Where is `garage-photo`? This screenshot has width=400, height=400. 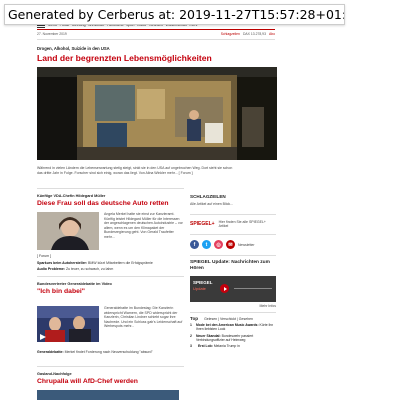 garage-photo is located at coordinates (157, 113).